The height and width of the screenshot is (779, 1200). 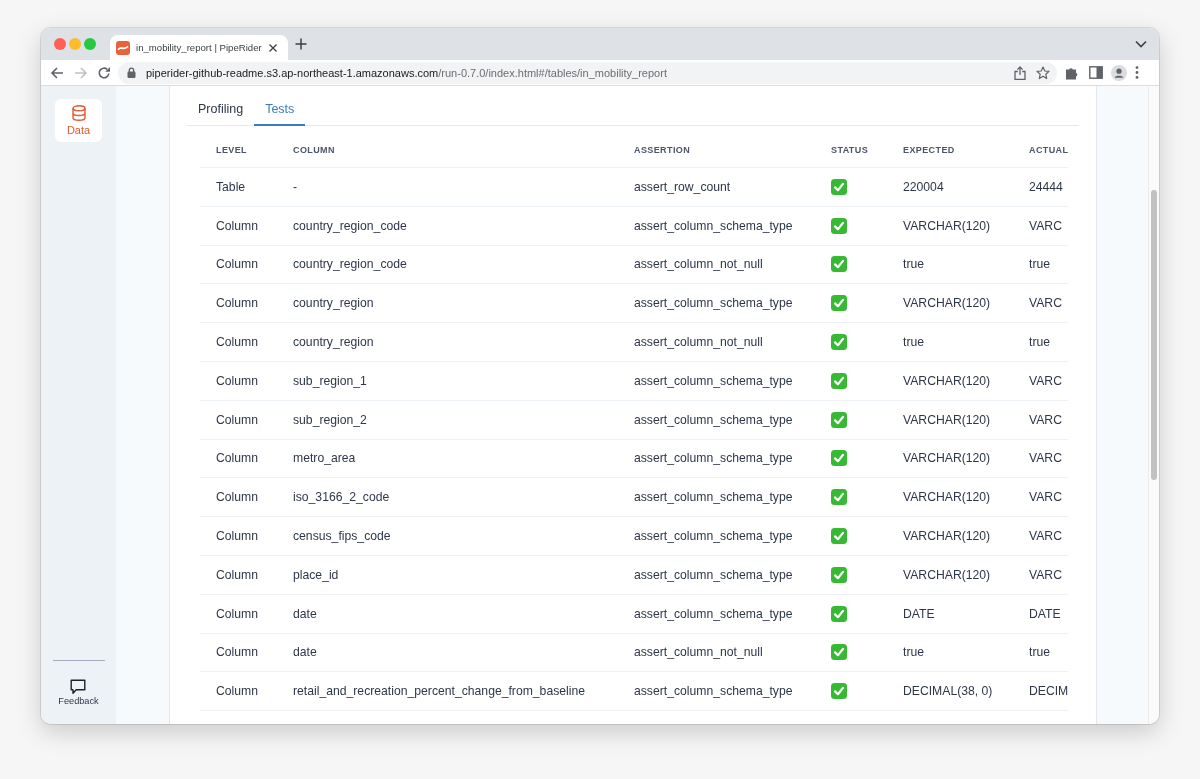 I want to click on feedback-button: Feedback, so click(x=78, y=692).